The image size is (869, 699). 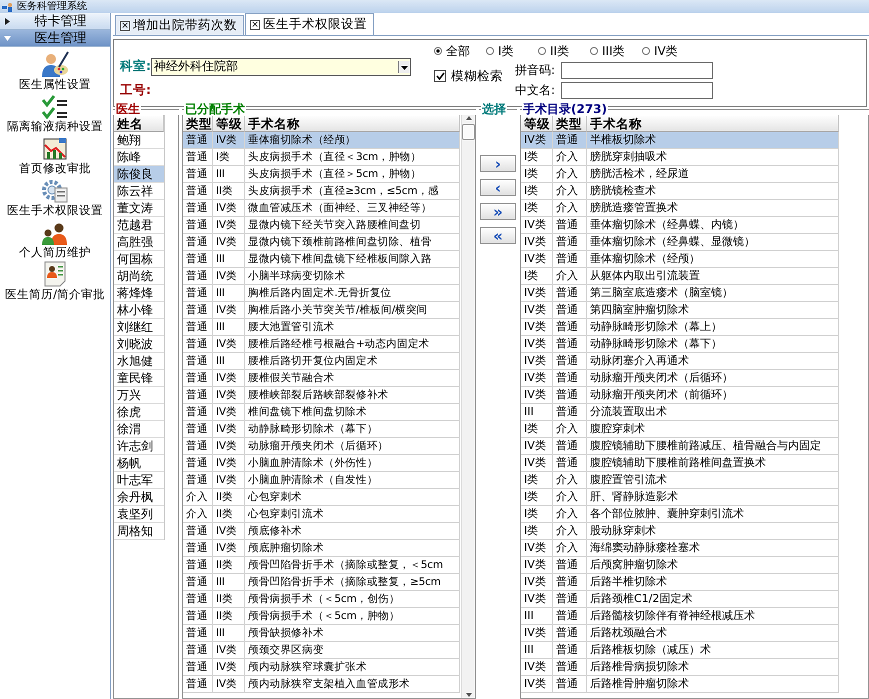 What do you see at coordinates (139, 361) in the screenshot?
I see `doctor-list-item: 水旭健` at bounding box center [139, 361].